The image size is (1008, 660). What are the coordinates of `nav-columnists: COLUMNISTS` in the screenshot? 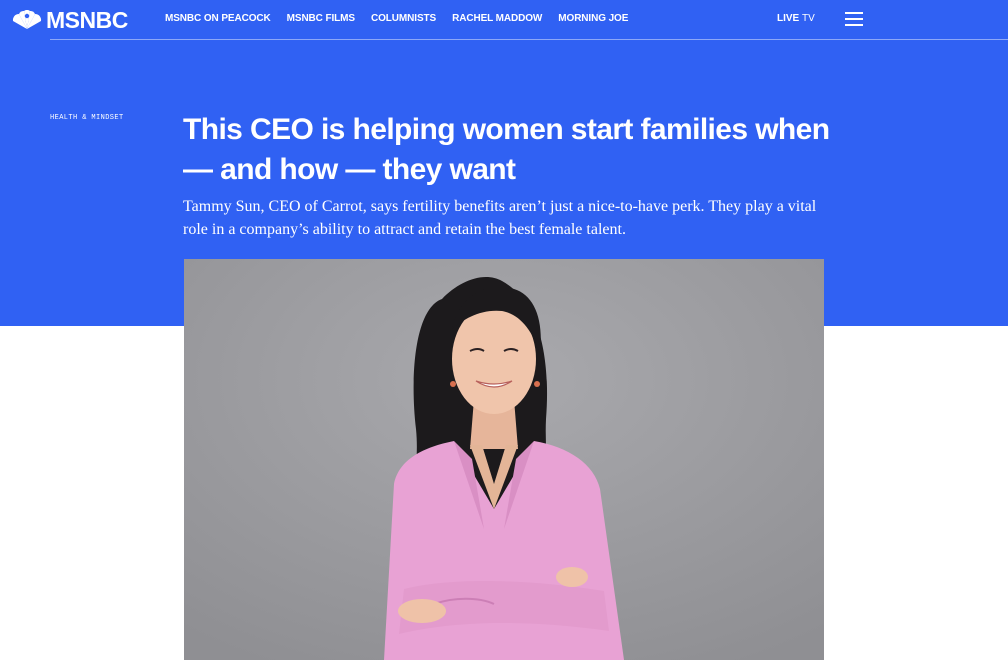 It's located at (403, 18).